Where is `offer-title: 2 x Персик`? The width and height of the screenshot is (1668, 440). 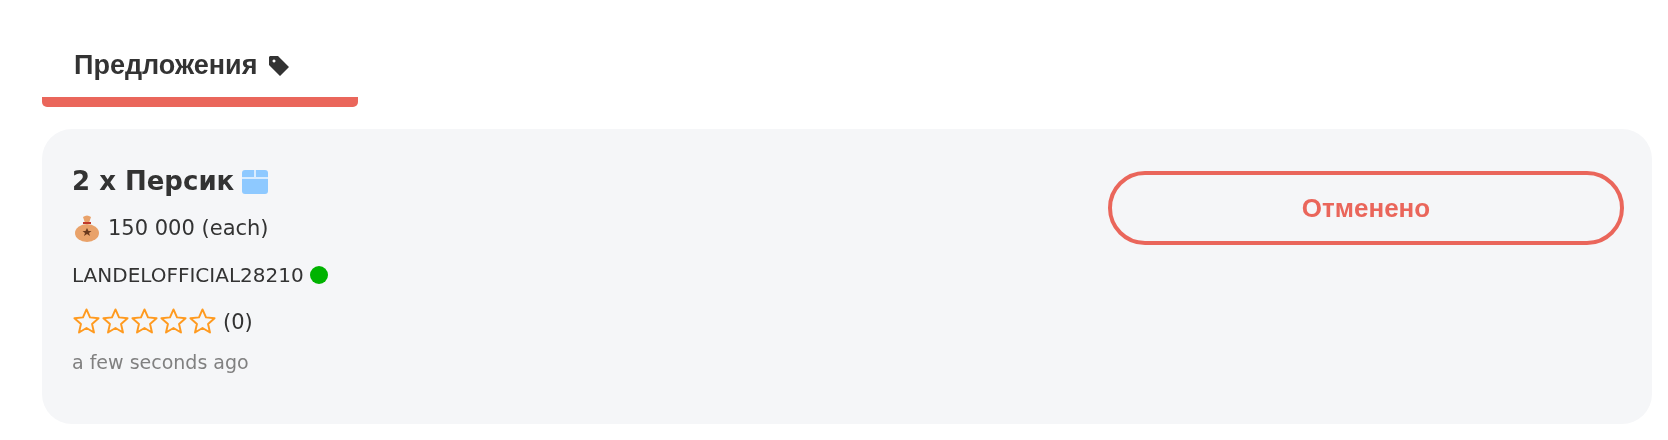
offer-title: 2 x Персик is located at coordinates (153, 180).